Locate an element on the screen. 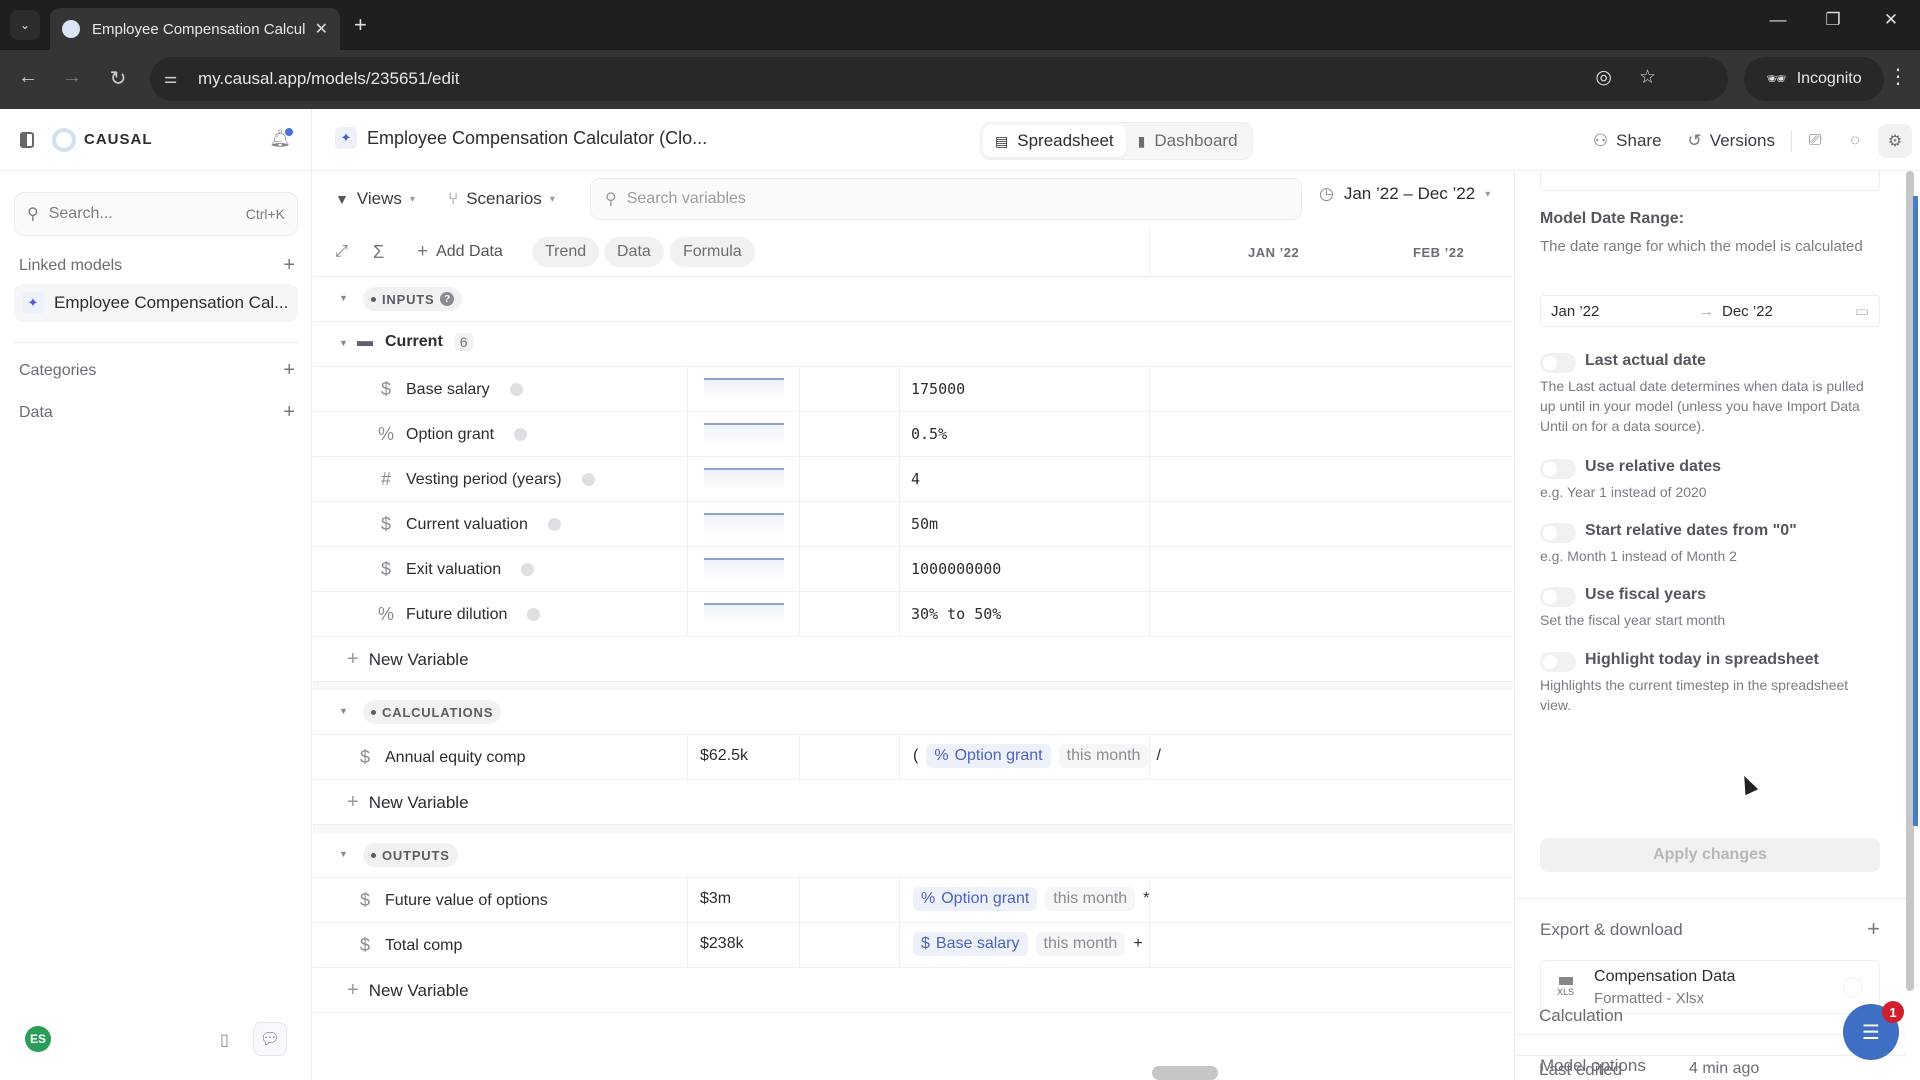 The width and height of the screenshot is (1920, 1080). variable-row: $ Base salary 175000 is located at coordinates (913, 389).